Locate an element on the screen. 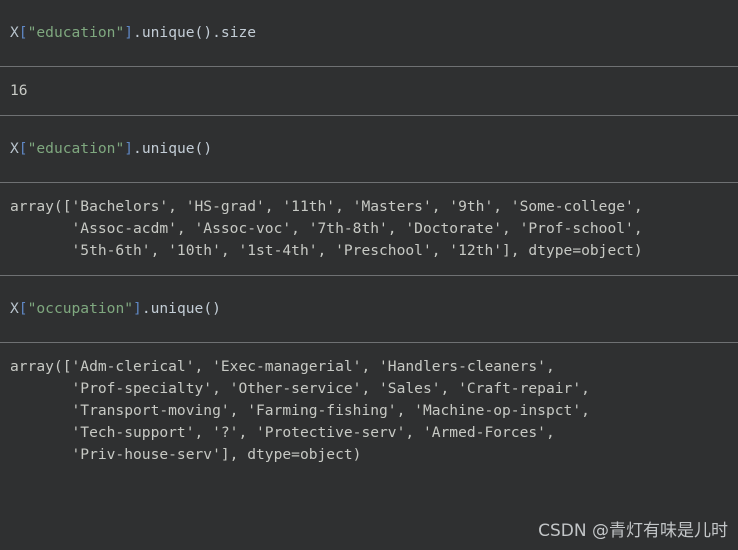  output-cell-education-size: 16 is located at coordinates (369, 91).